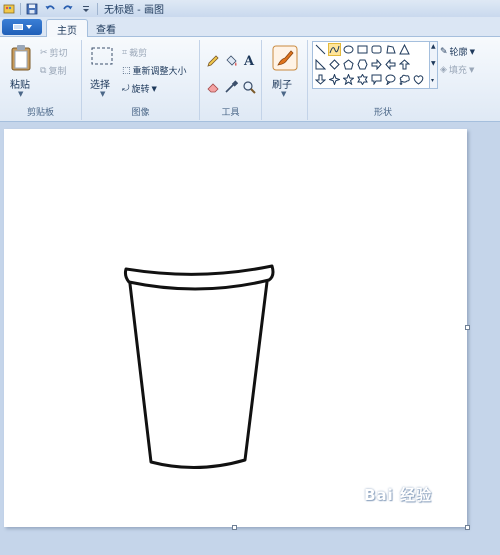  I want to click on right-arrow-shape-icon, so click(376, 64).